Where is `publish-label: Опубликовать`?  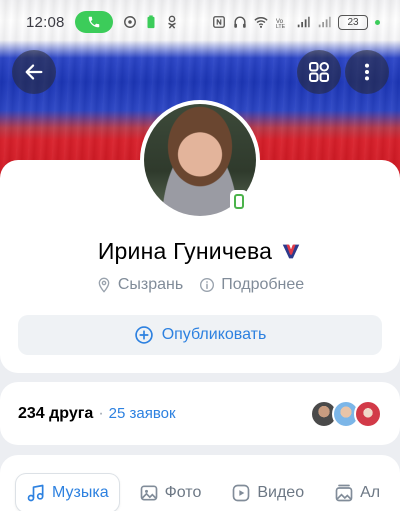 publish-label: Опубликовать is located at coordinates (214, 334).